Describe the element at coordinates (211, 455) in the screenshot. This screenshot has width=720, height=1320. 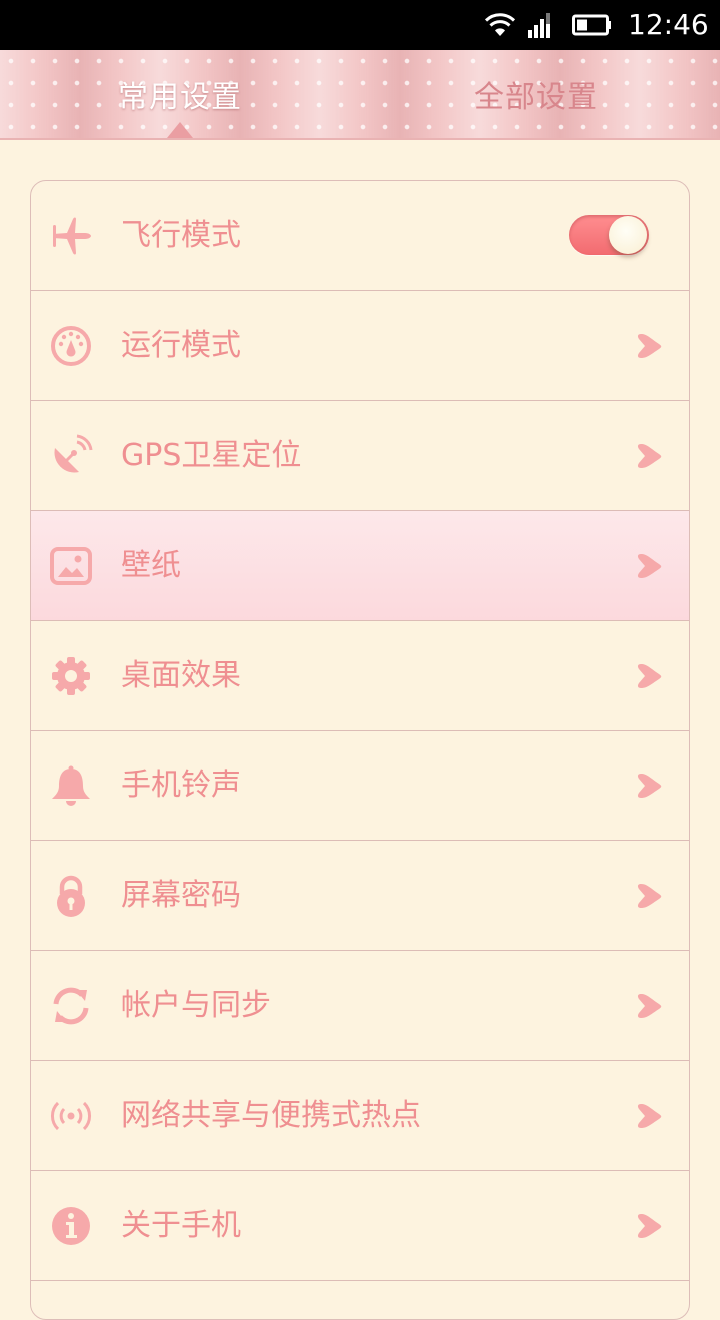
I see `settings-row-label: GPS卫星定位` at that location.